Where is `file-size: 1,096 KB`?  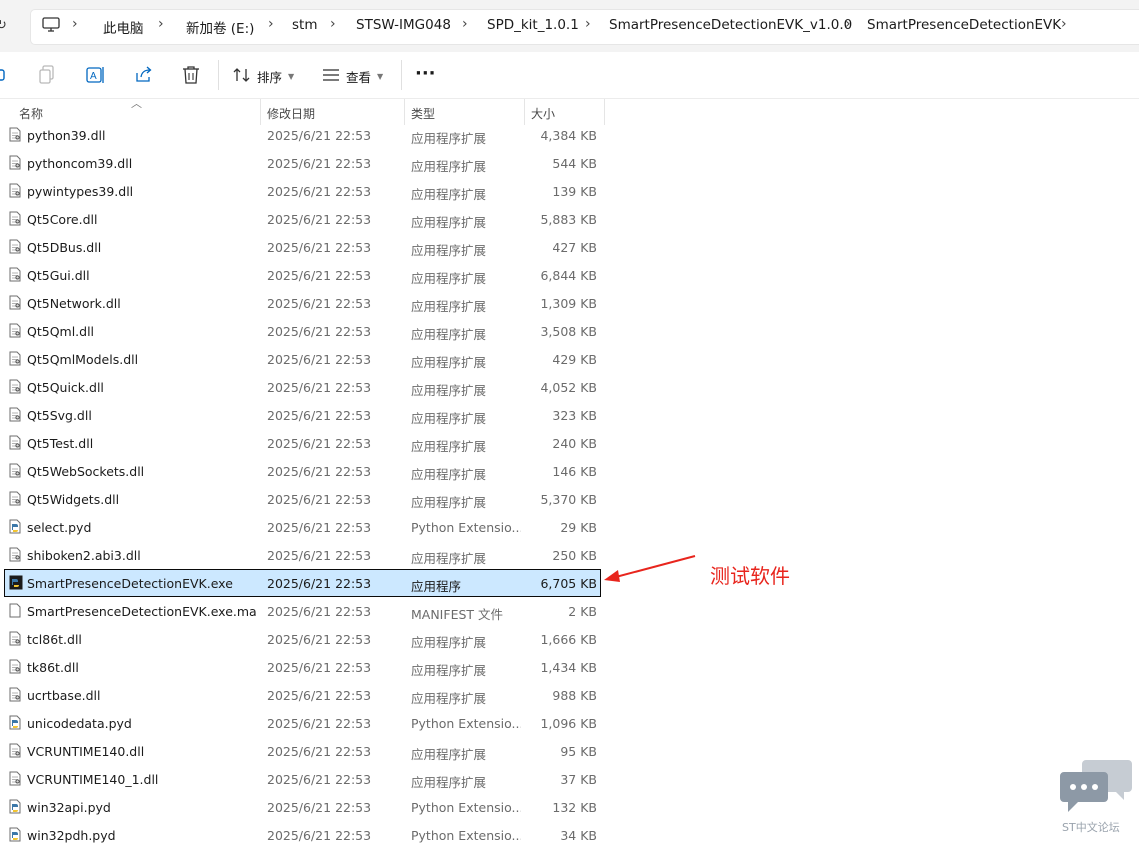 file-size: 1,096 KB is located at coordinates (568, 723).